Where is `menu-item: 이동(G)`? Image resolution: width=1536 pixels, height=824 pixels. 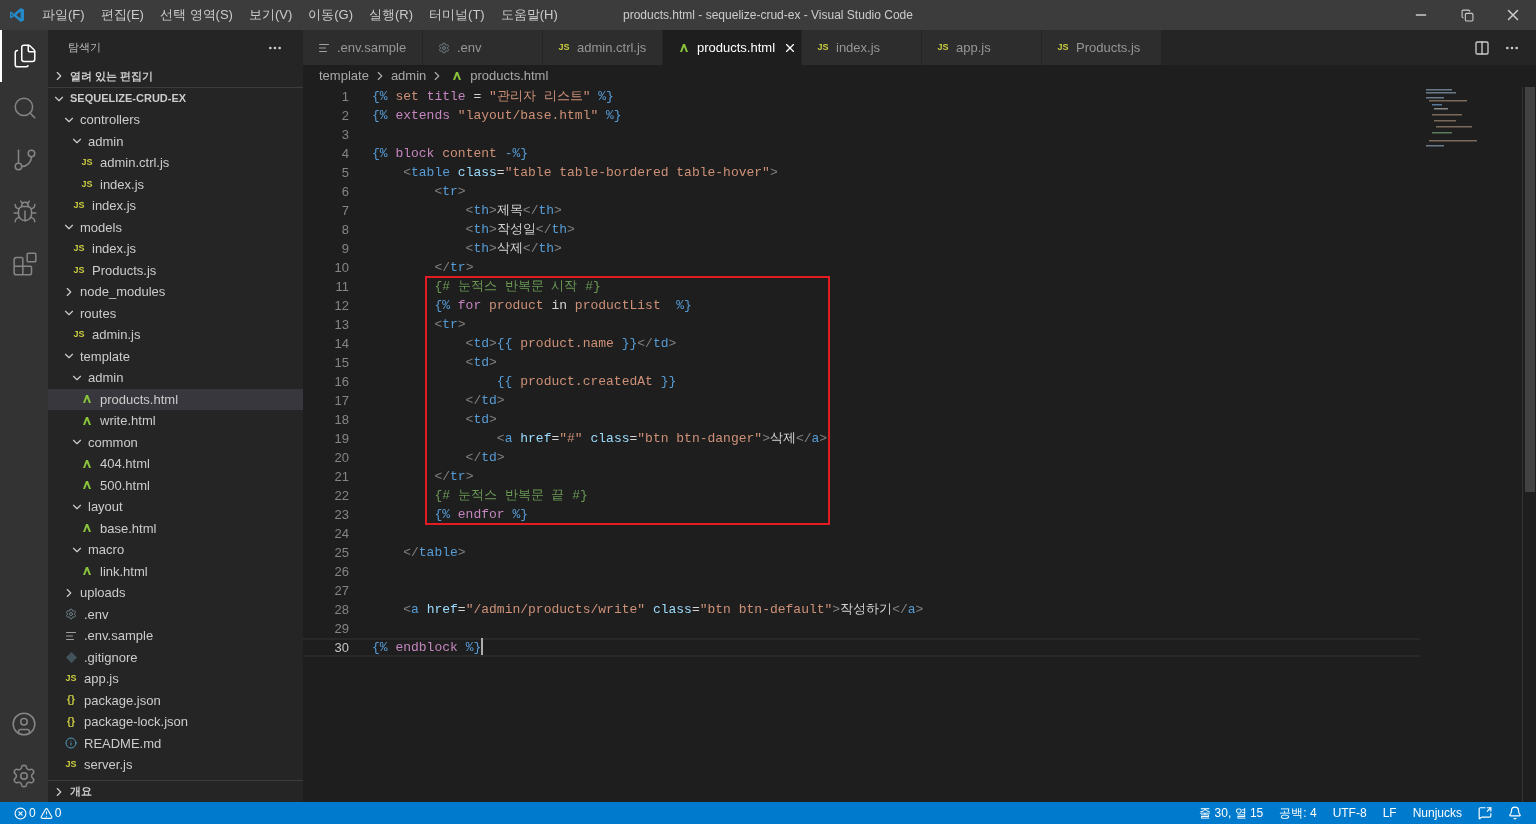 menu-item: 이동(G) is located at coordinates (331, 15).